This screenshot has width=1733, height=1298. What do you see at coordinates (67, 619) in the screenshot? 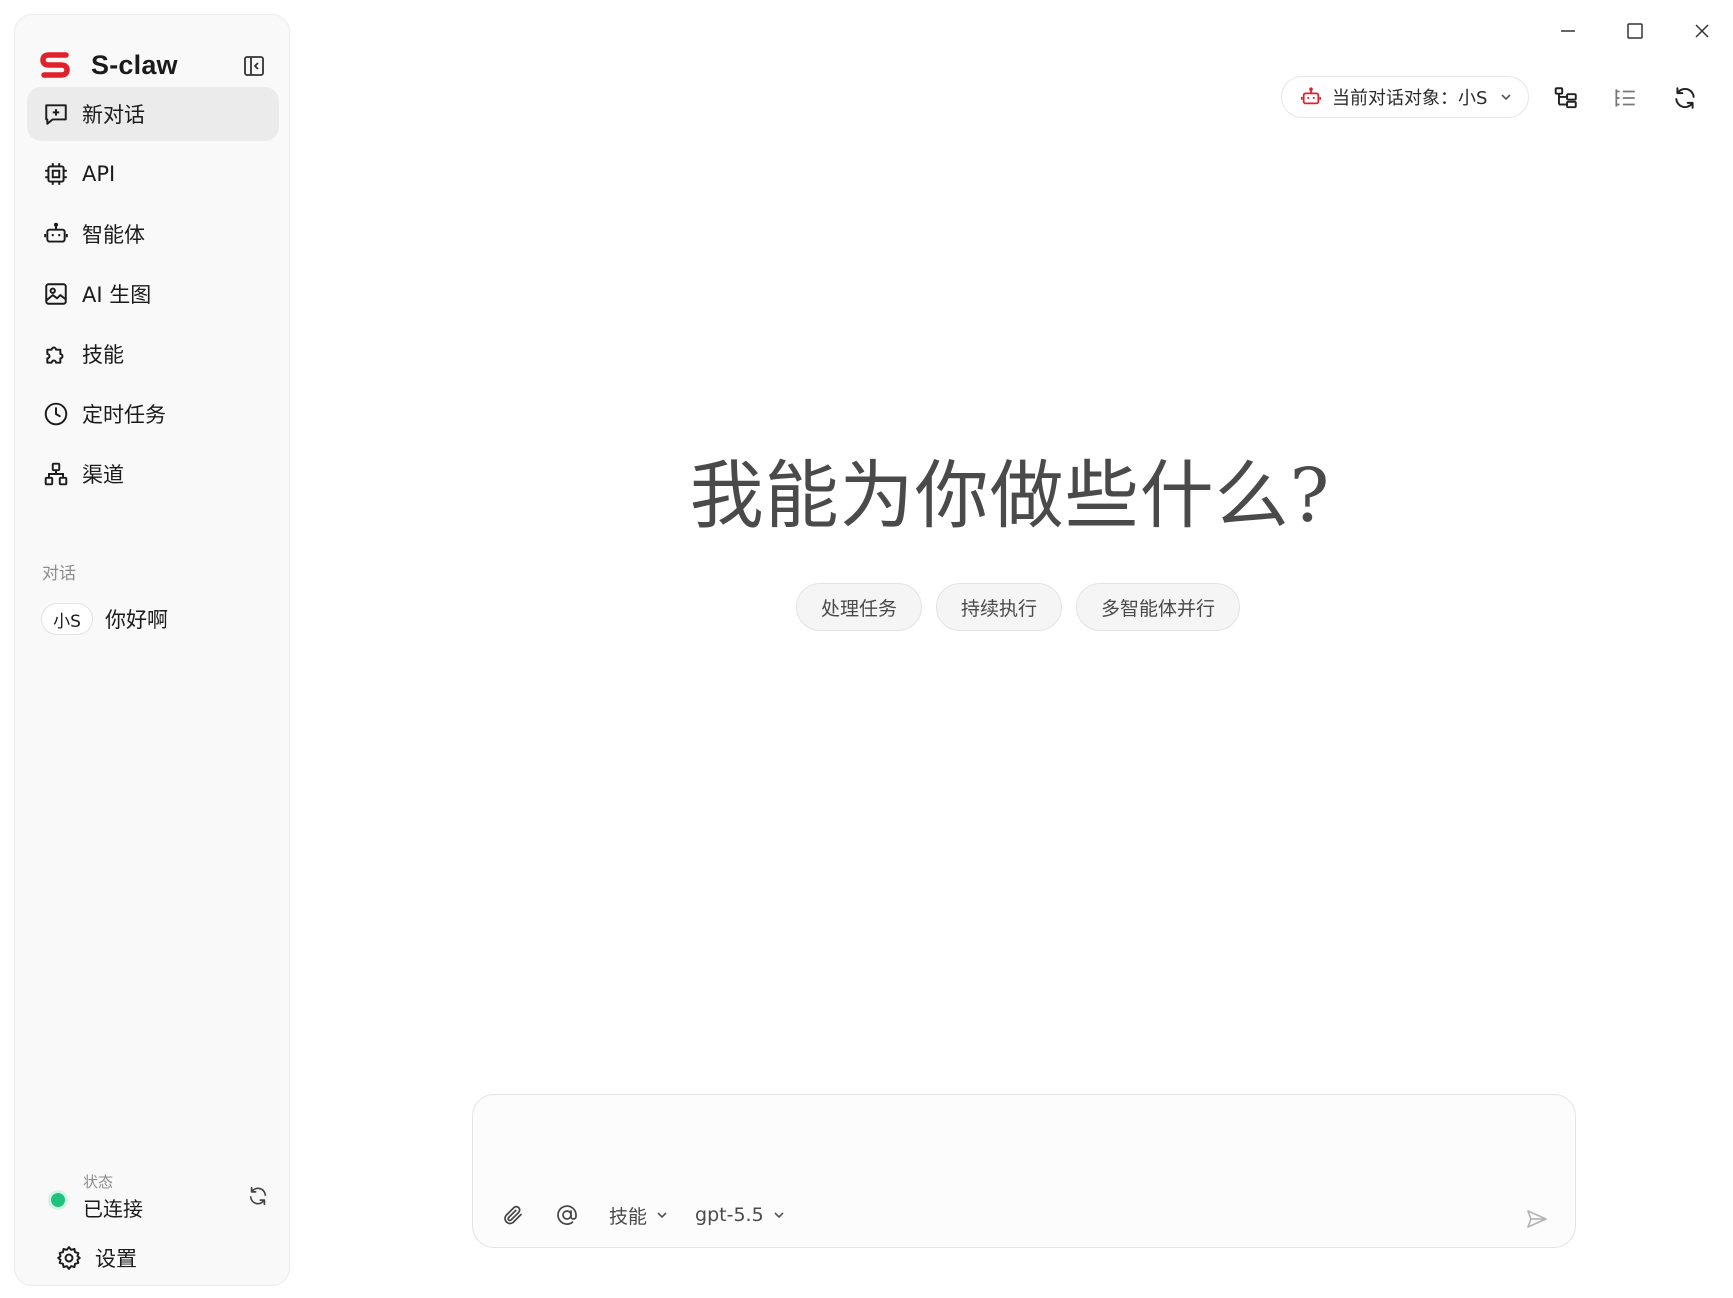
I see `agent-badge: 小S` at bounding box center [67, 619].